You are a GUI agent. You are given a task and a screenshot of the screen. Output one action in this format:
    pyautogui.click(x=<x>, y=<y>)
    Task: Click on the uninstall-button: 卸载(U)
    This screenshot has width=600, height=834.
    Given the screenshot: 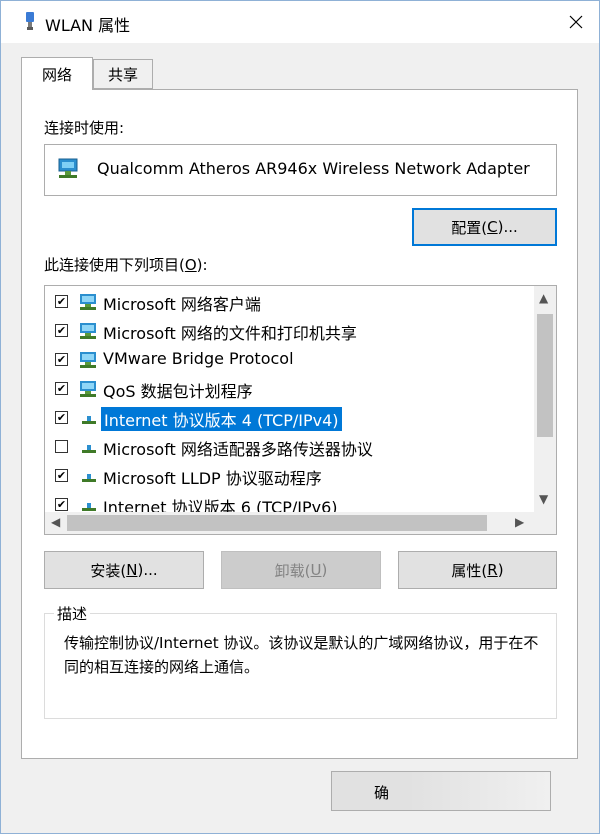 What is the action you would take?
    pyautogui.click(x=301, y=570)
    